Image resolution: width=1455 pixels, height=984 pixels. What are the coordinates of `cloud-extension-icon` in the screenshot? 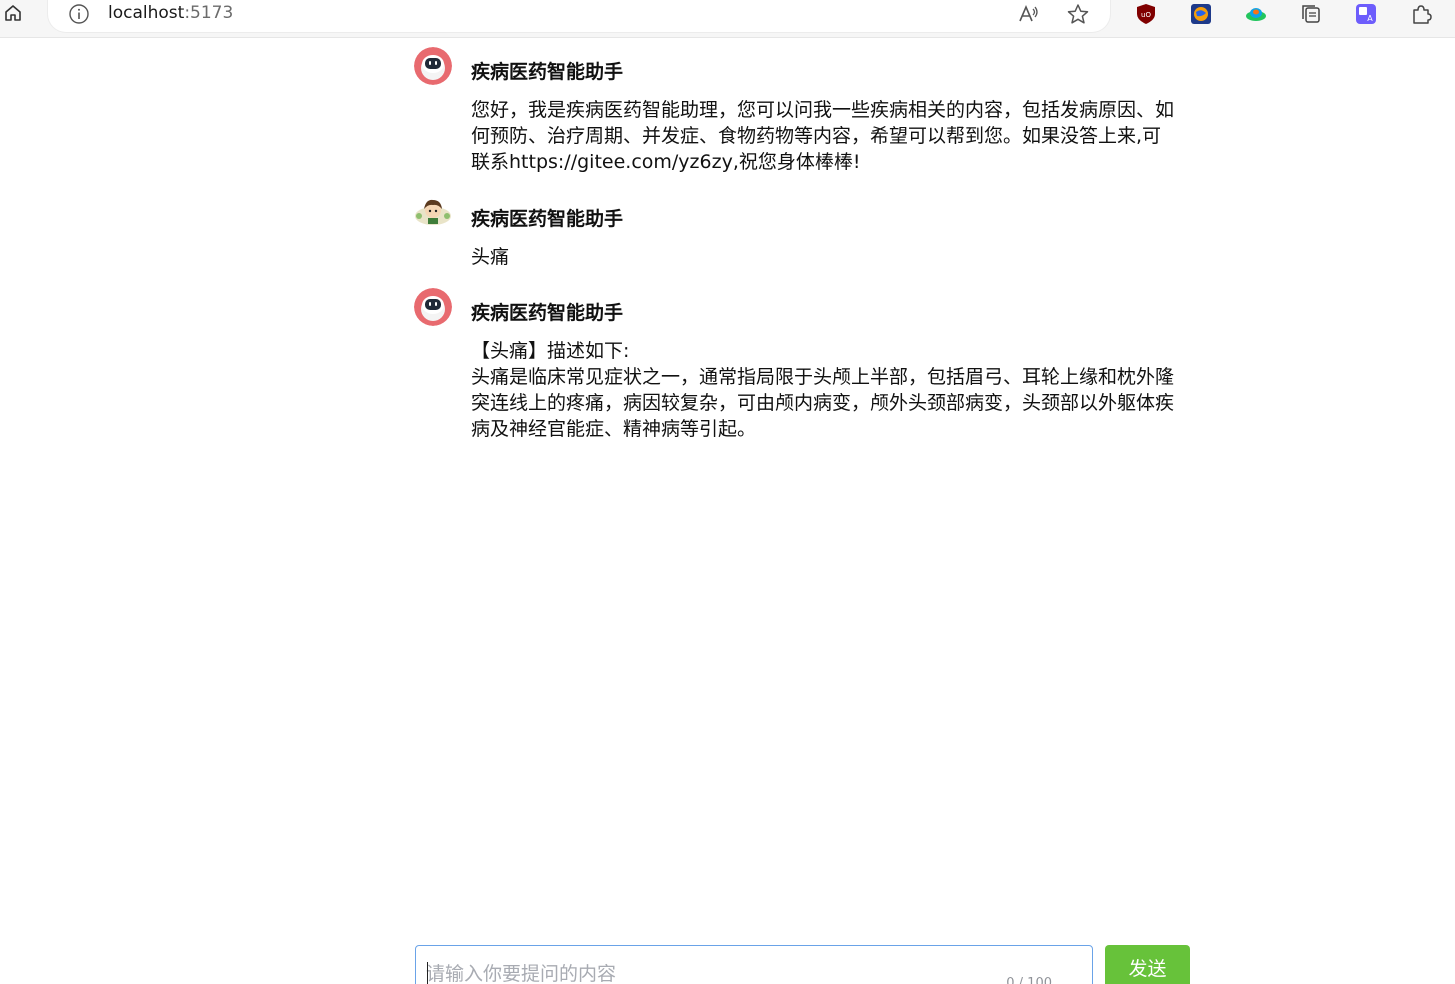 It's located at (1256, 14).